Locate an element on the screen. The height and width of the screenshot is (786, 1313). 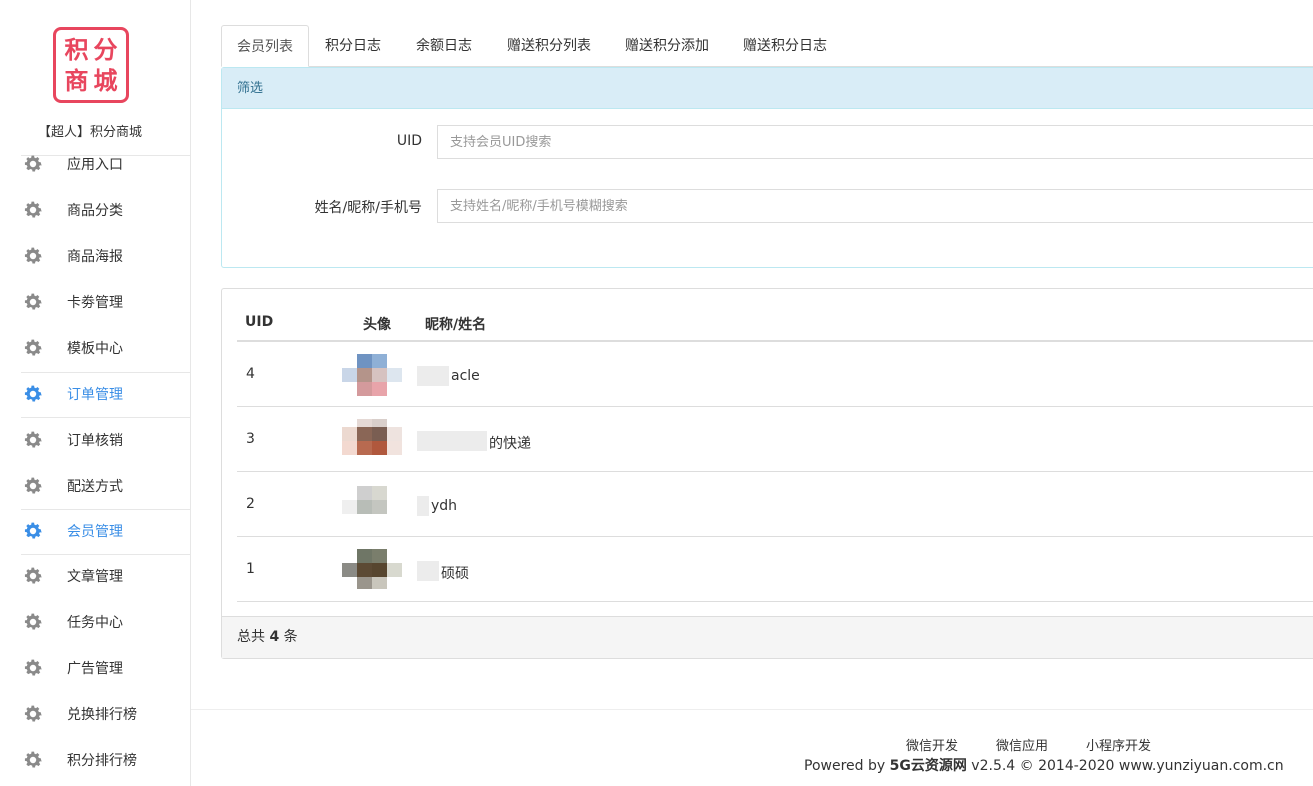
sidebar-item-ads: 广告管理 is located at coordinates (95, 668).